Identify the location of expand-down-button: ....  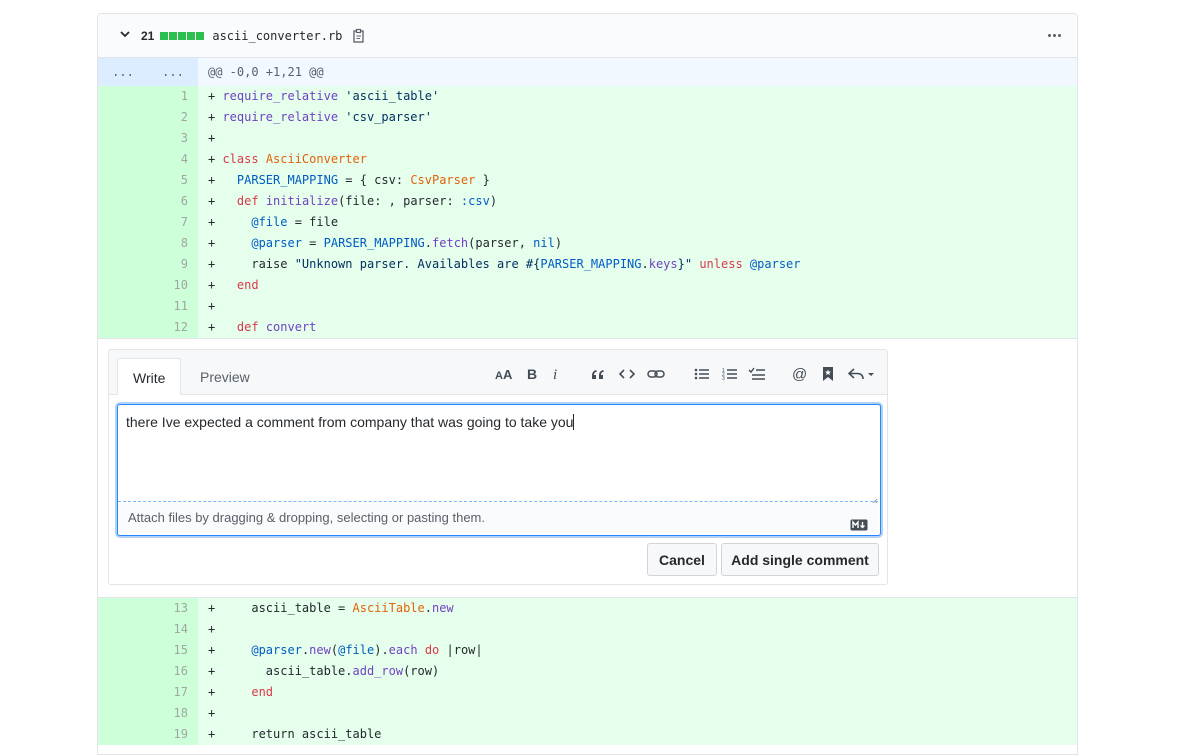
(173, 72).